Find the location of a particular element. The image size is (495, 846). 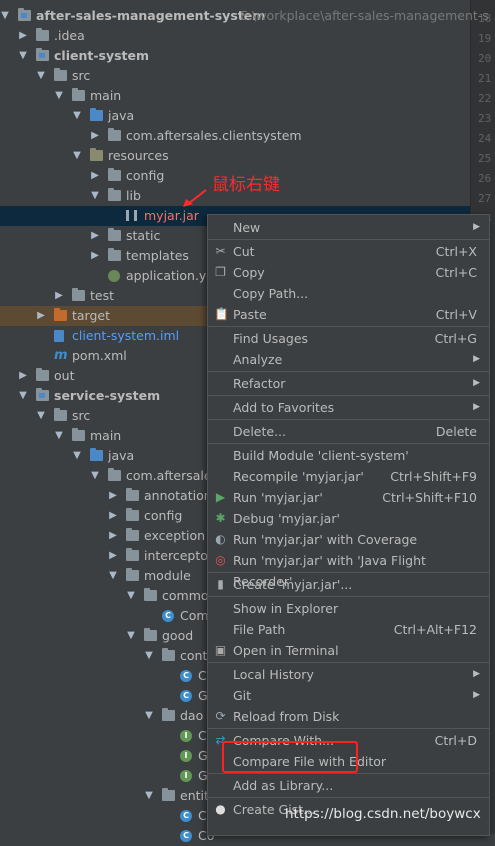

tree-node: ▶ .idea is located at coordinates (235, 36).